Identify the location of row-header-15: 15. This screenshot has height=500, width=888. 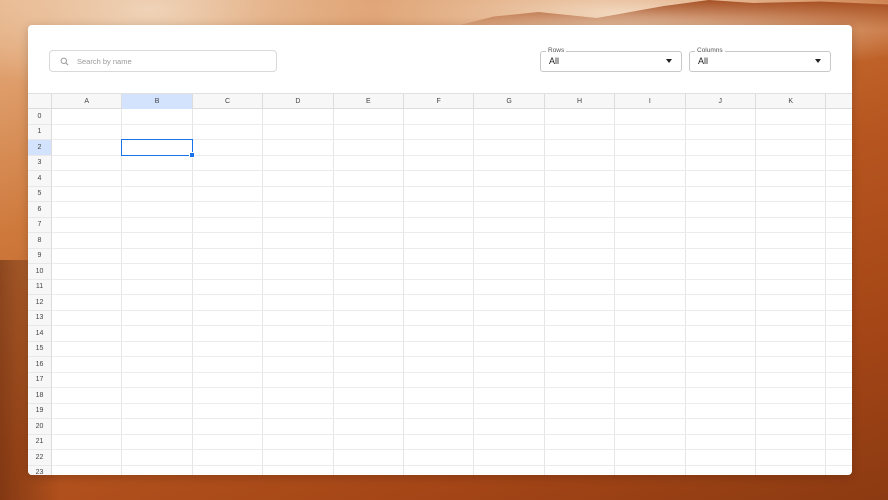
(40, 349).